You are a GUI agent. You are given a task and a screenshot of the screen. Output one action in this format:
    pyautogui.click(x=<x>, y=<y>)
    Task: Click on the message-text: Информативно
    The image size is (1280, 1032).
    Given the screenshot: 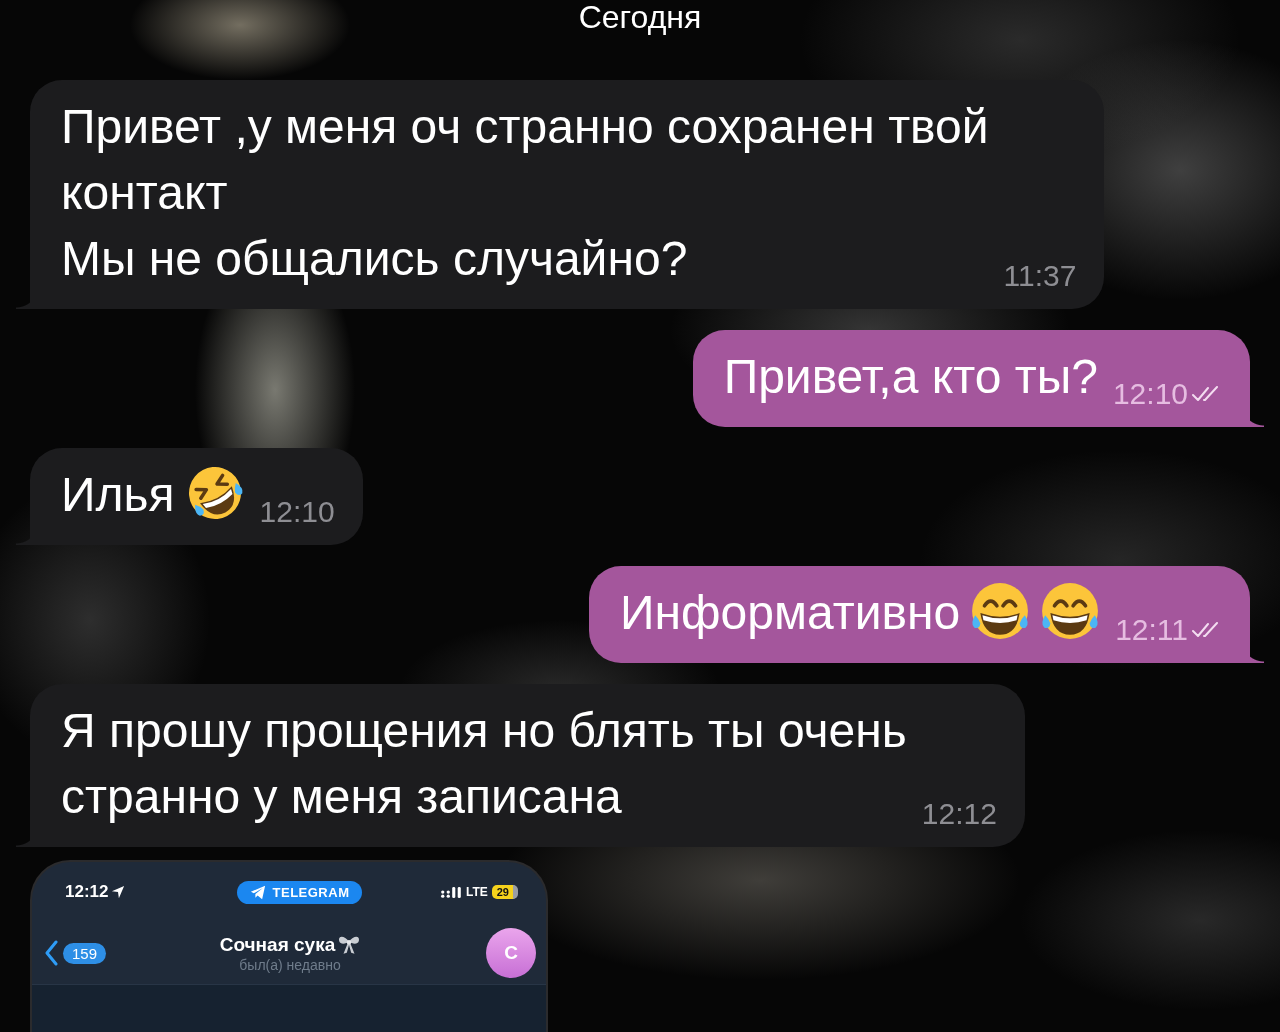 What is the action you would take?
    pyautogui.click(x=790, y=612)
    